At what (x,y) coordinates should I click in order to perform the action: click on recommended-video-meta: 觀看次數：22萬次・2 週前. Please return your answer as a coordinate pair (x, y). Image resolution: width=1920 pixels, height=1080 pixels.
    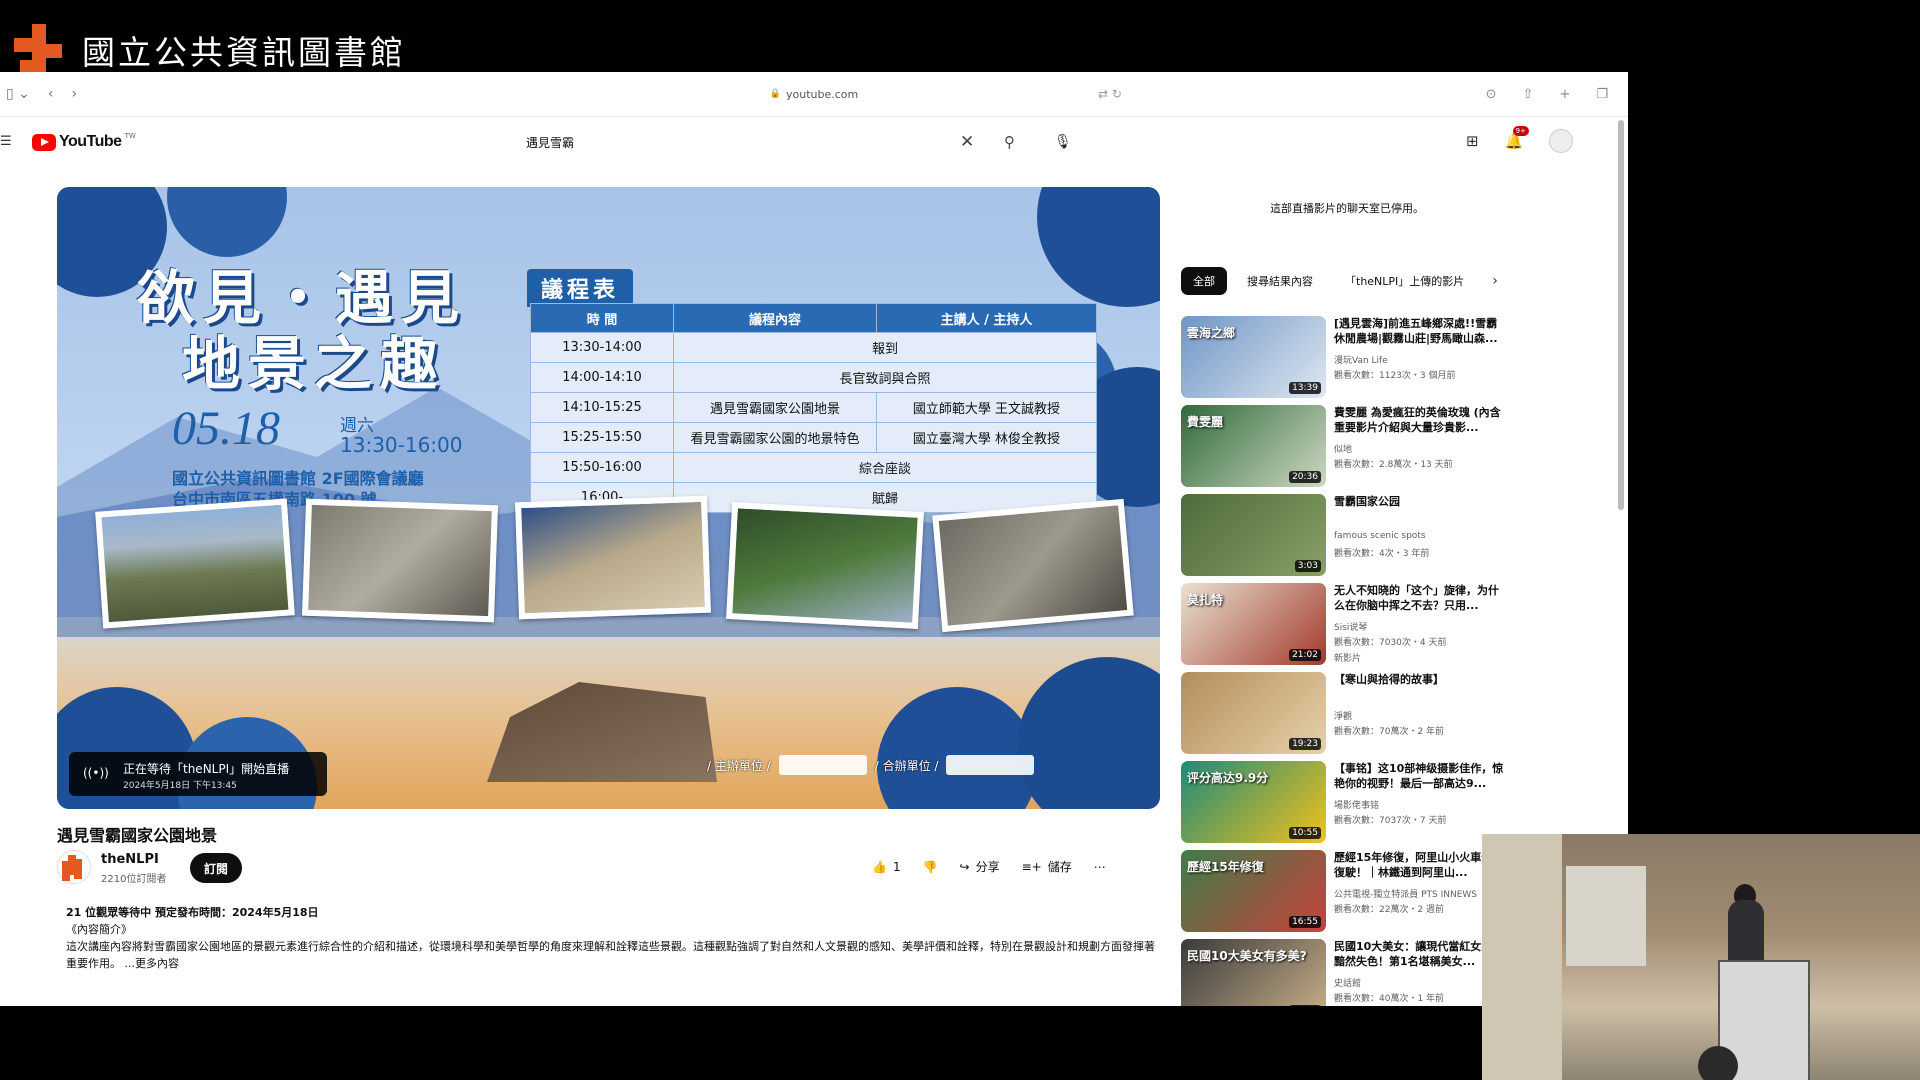
    Looking at the image, I should click on (1389, 910).